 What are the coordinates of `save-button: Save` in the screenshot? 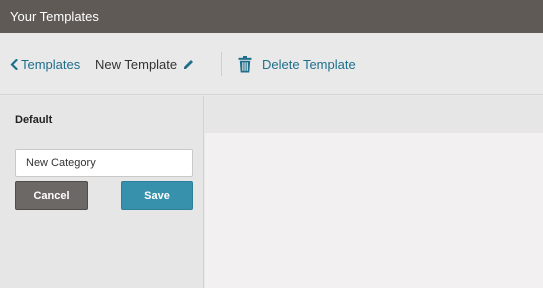 It's located at (157, 195).